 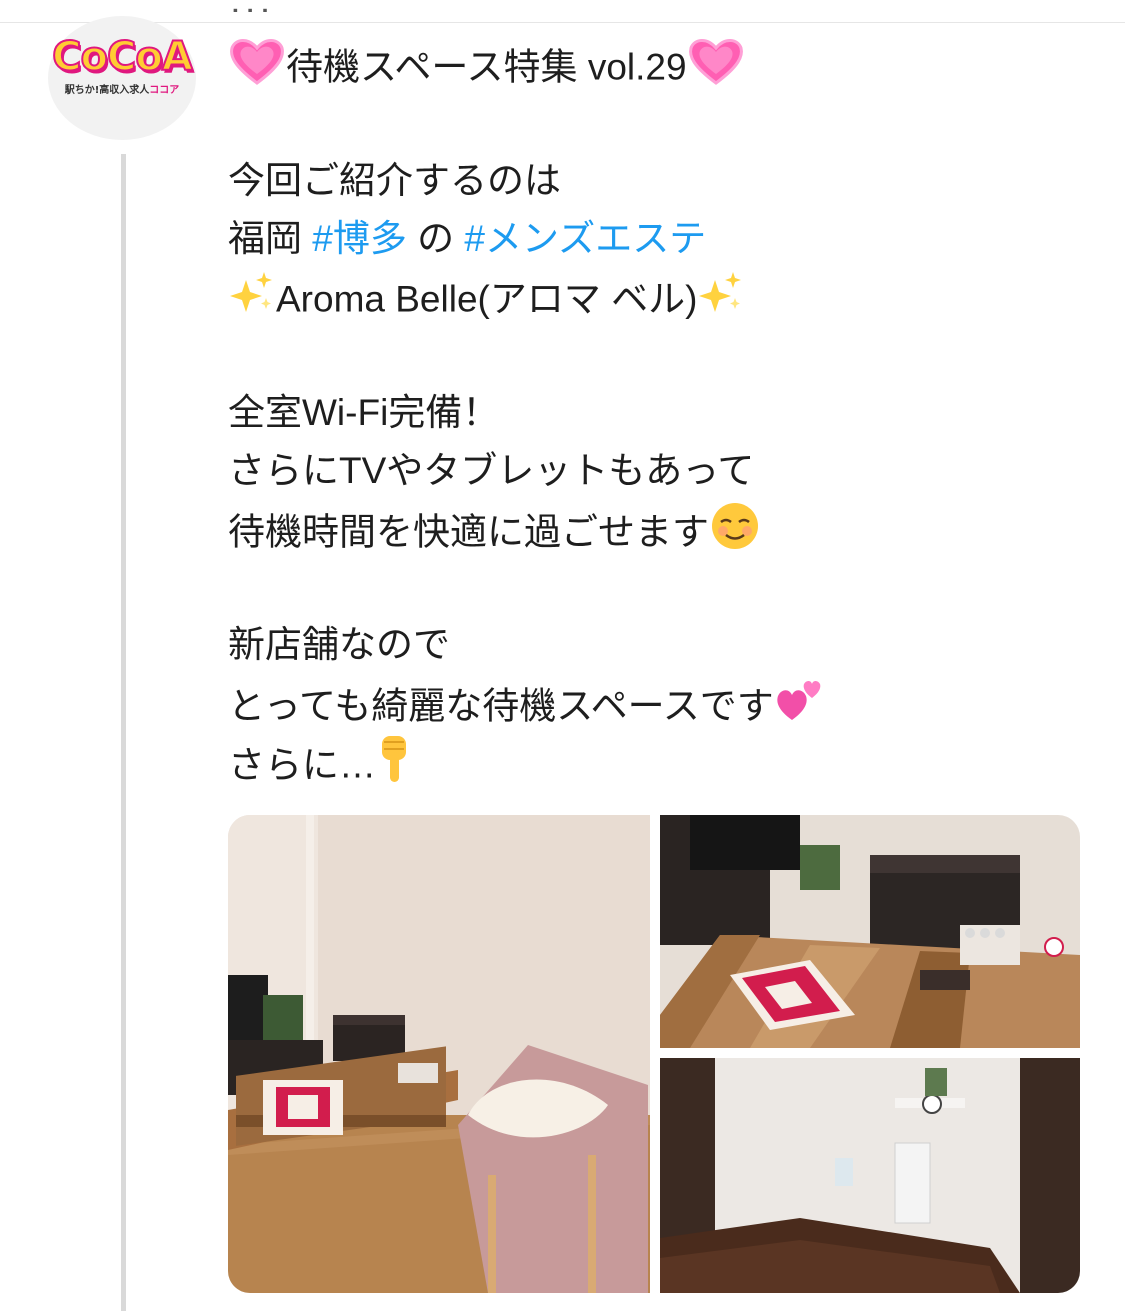 I want to click on intro-line: 今回ご紹介するのは, so click(x=394, y=180).